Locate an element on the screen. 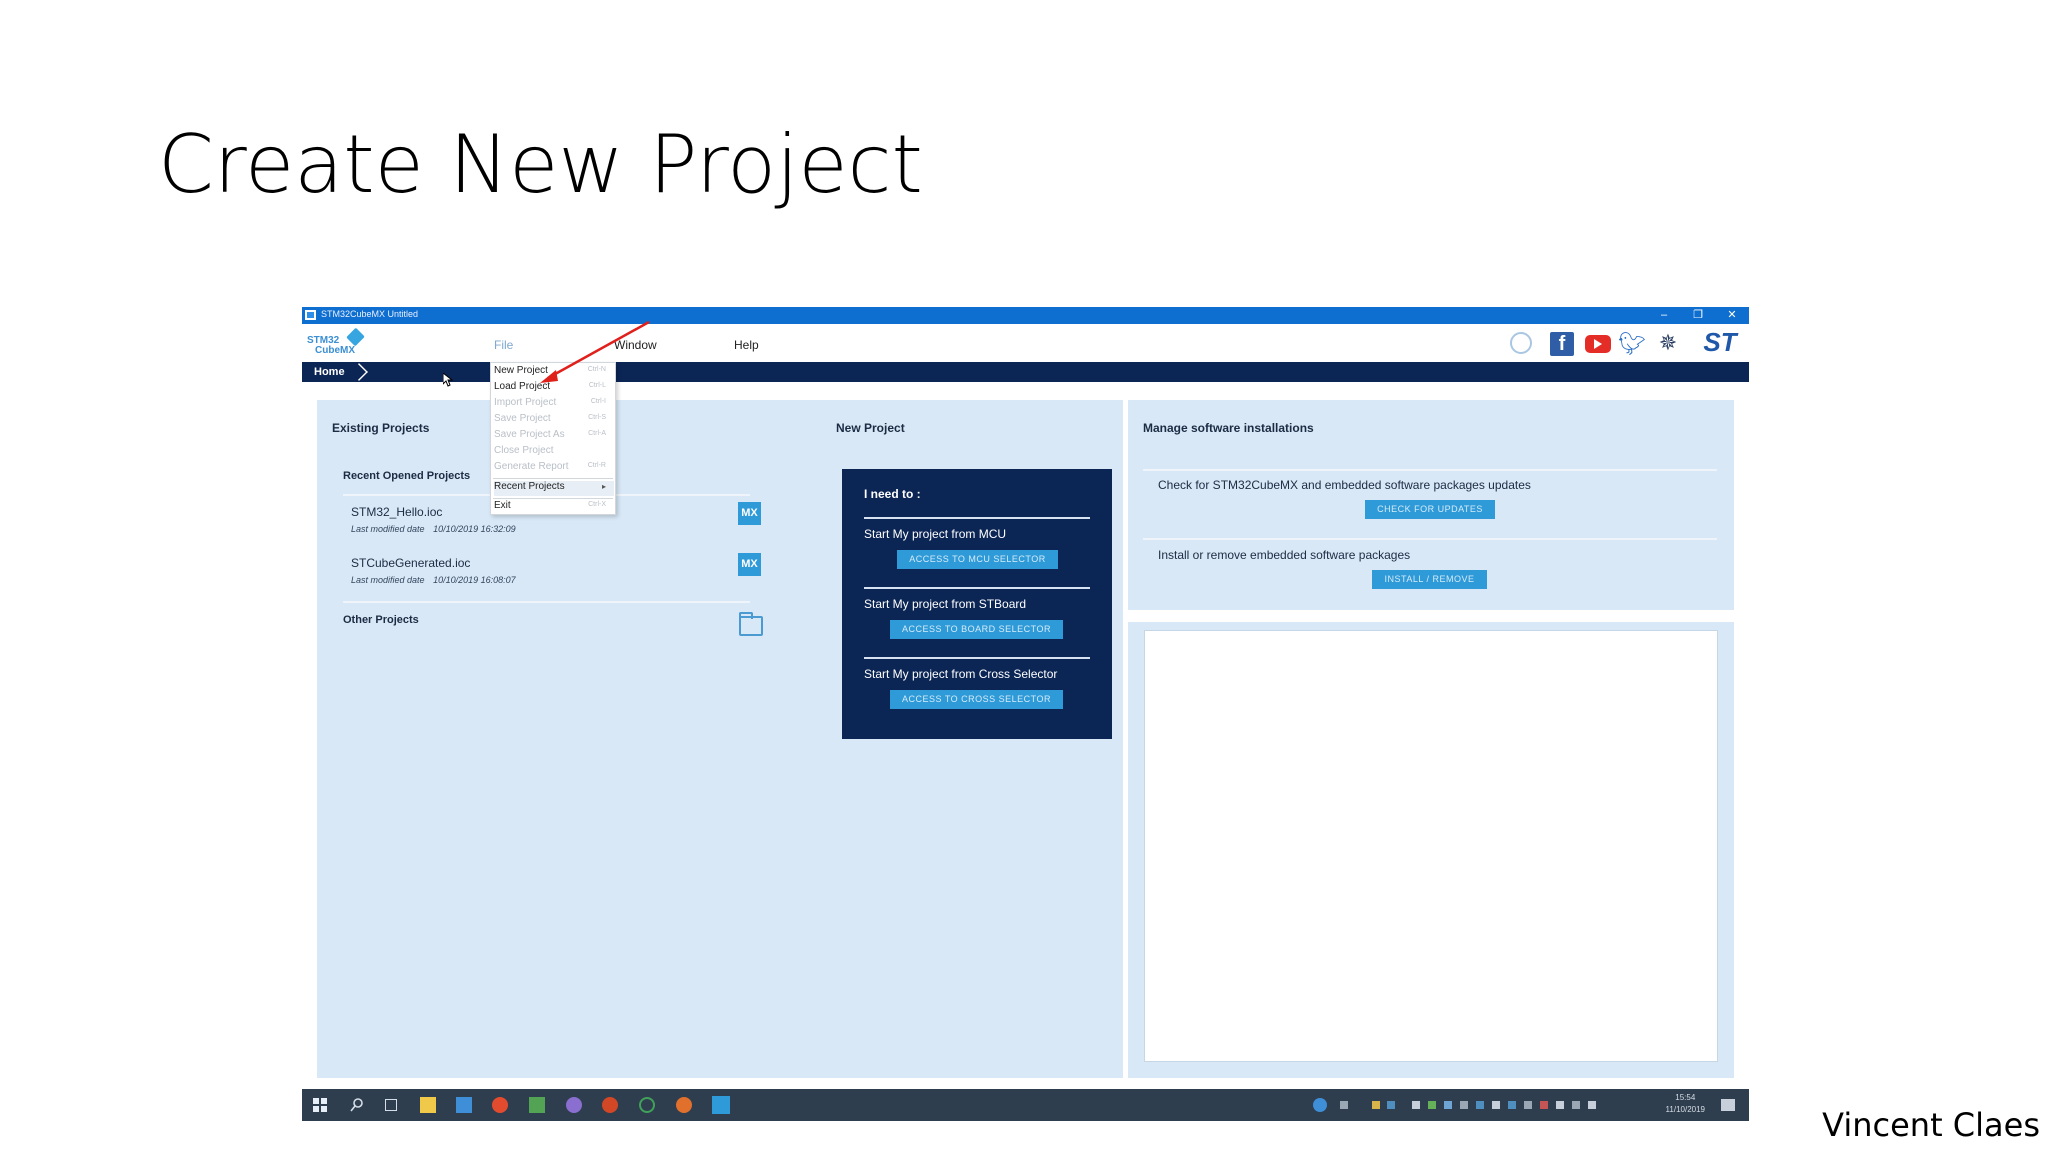 Image resolution: width=2048 pixels, height=1152 pixels. recent-project-name: STCubeGenerated.ioc is located at coordinates (410, 563).